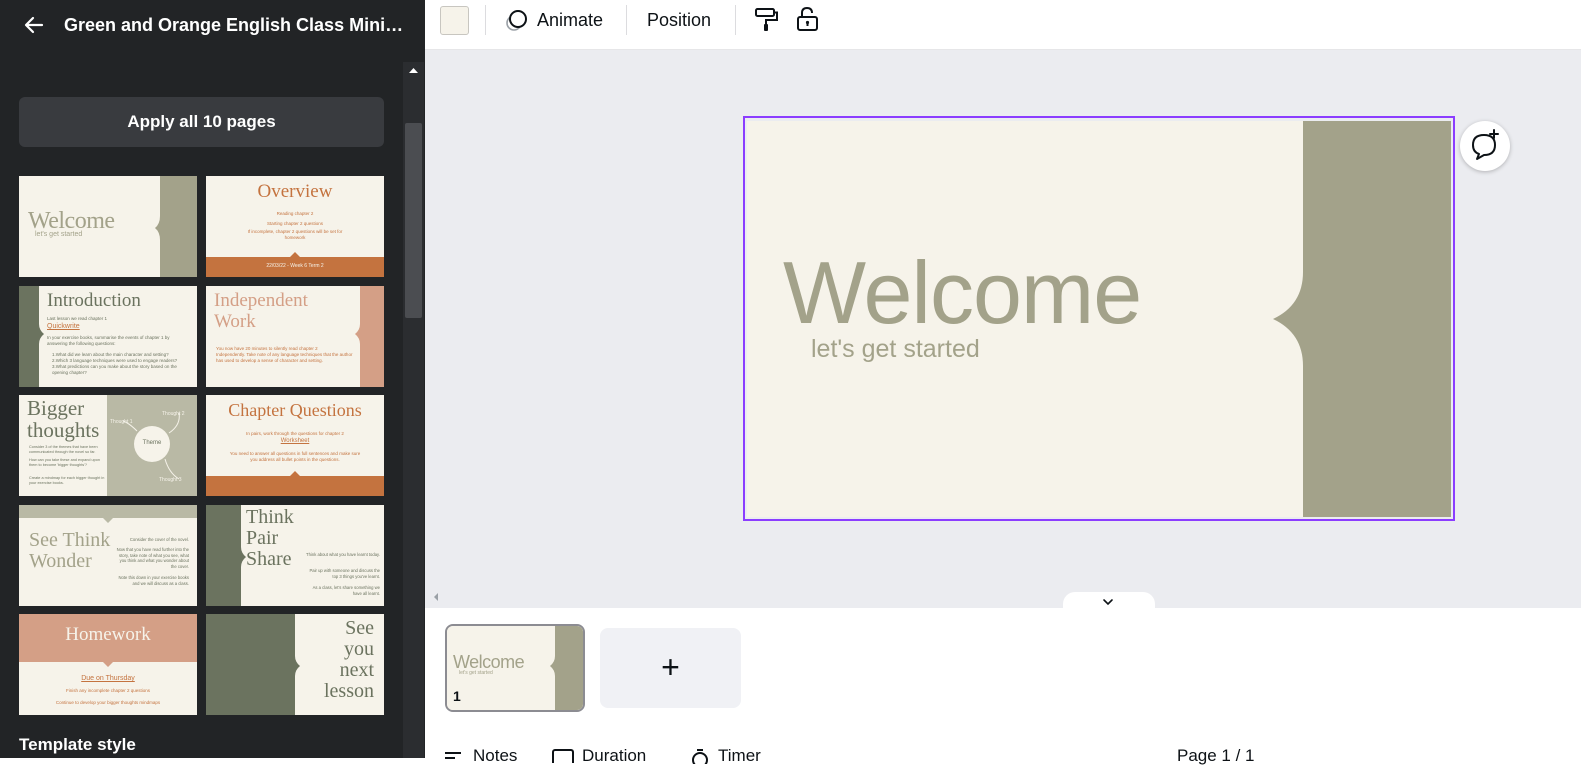 The width and height of the screenshot is (1581, 766). I want to click on horizontal-scrollbar, so click(1003, 598).